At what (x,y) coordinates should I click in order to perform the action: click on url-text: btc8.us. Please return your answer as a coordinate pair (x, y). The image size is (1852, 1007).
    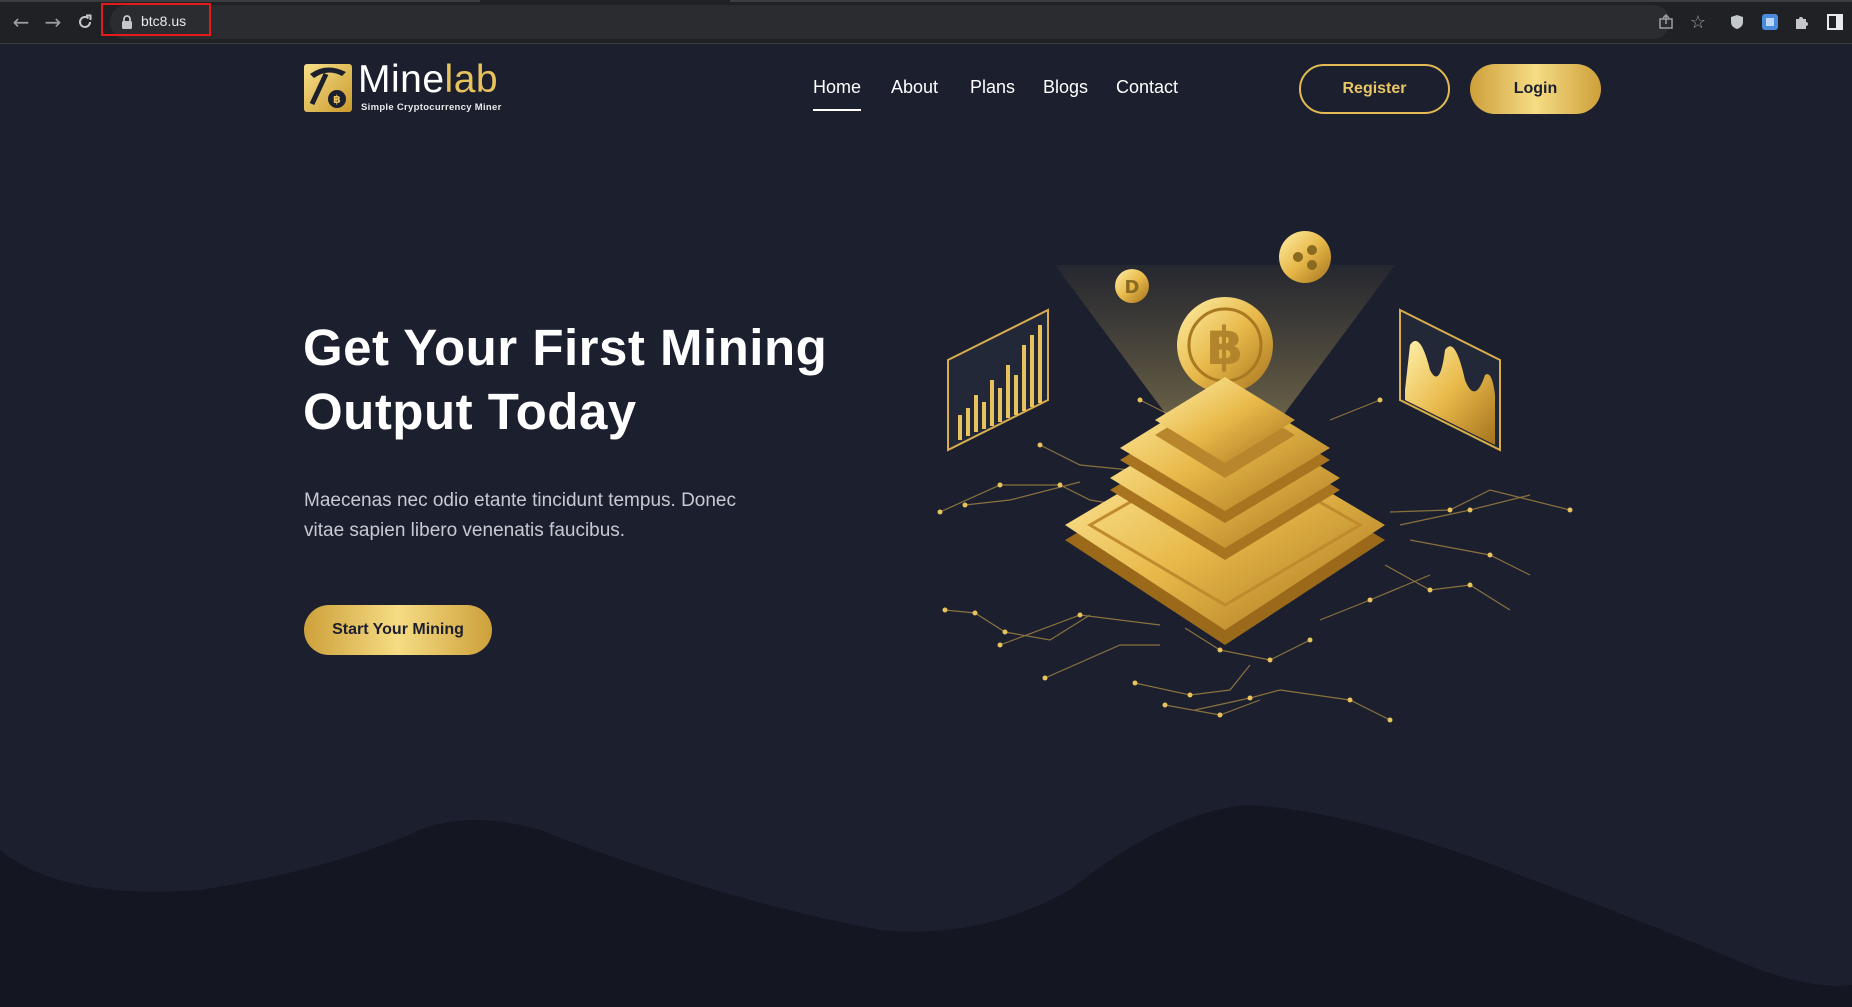
    Looking at the image, I should click on (163, 21).